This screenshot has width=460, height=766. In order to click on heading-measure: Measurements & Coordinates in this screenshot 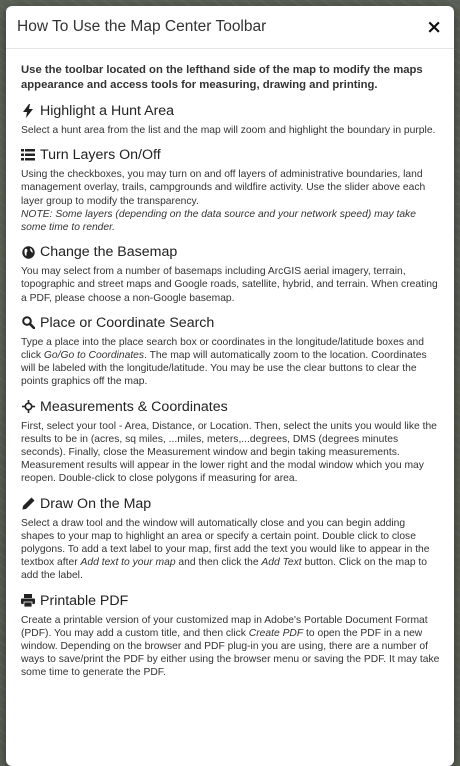, I will do `click(134, 406)`.